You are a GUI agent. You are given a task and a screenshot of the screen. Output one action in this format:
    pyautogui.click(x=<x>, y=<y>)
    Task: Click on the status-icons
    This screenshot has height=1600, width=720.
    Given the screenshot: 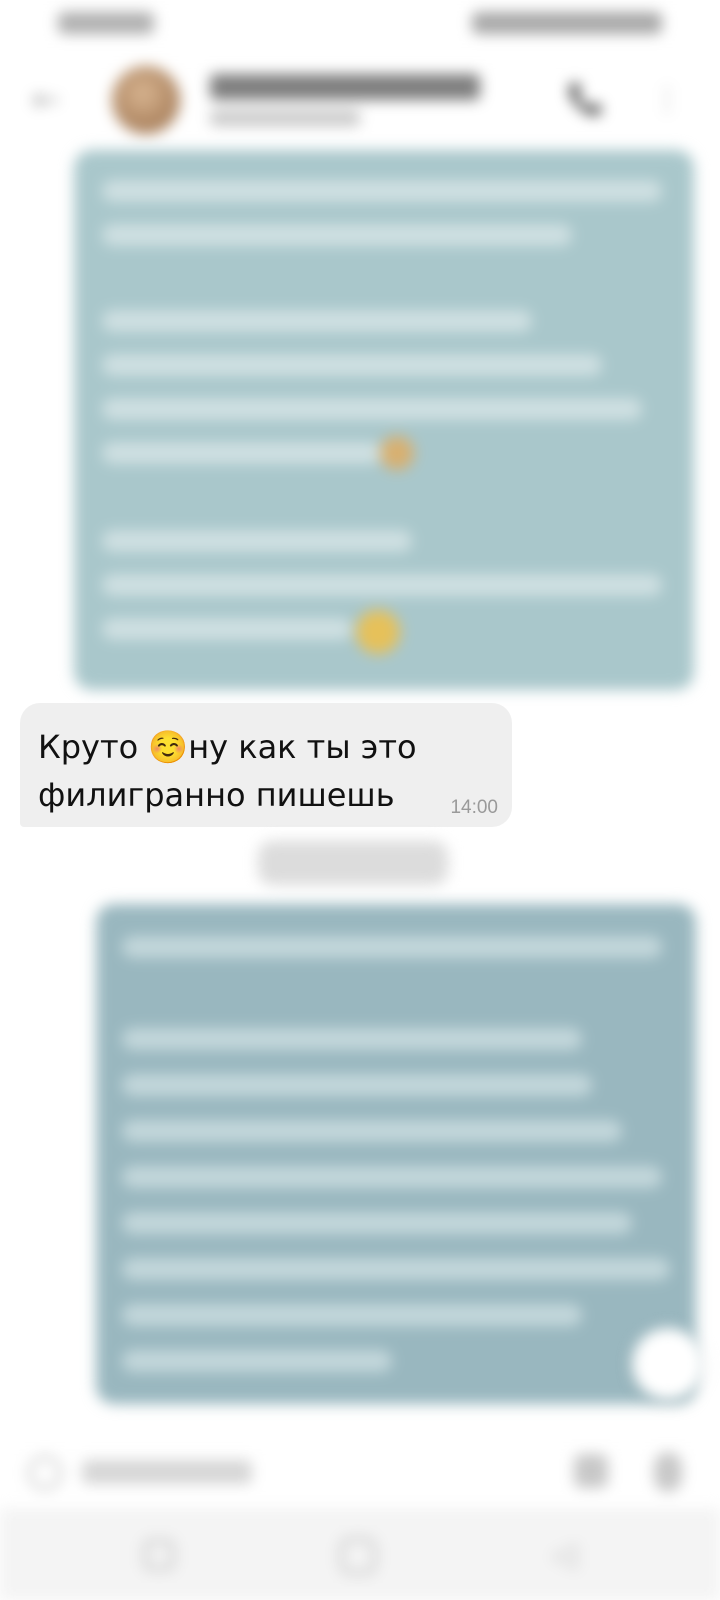 What is the action you would take?
    pyautogui.click(x=567, y=23)
    